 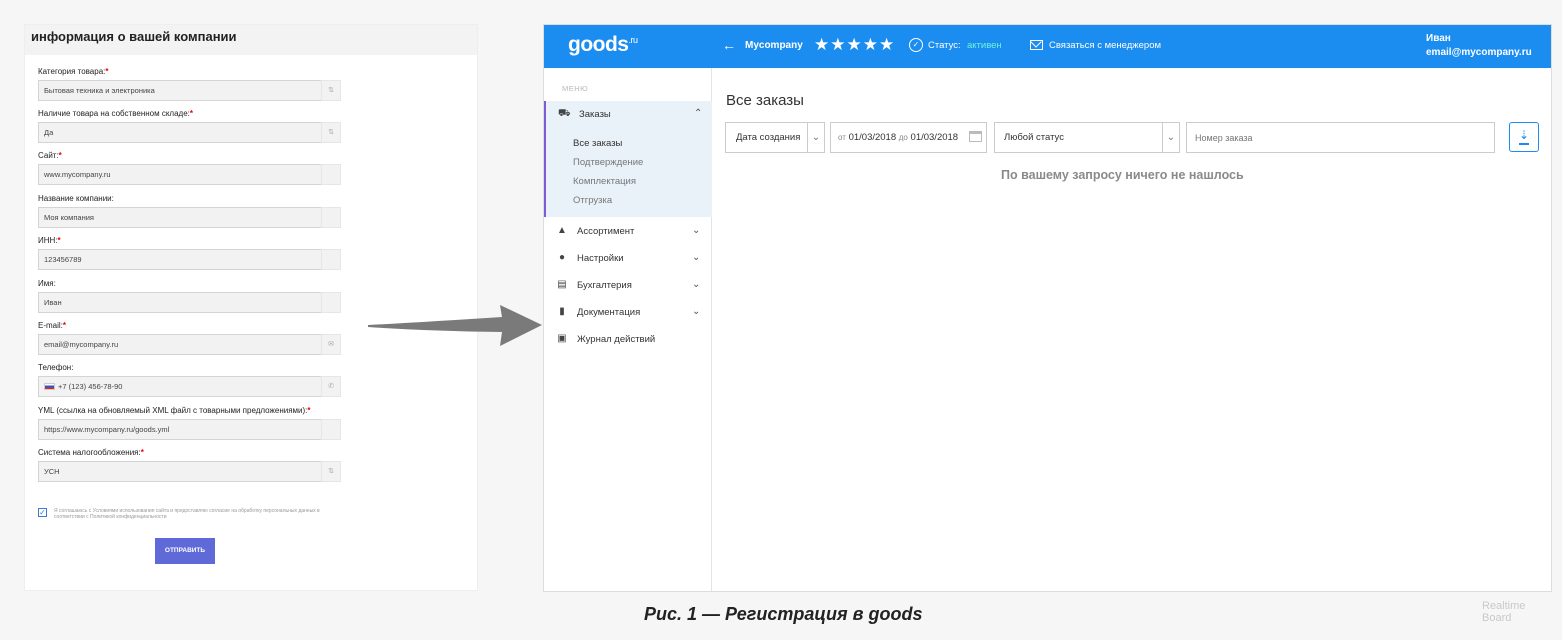 I want to click on tax-select: УСН, so click(x=188, y=471).